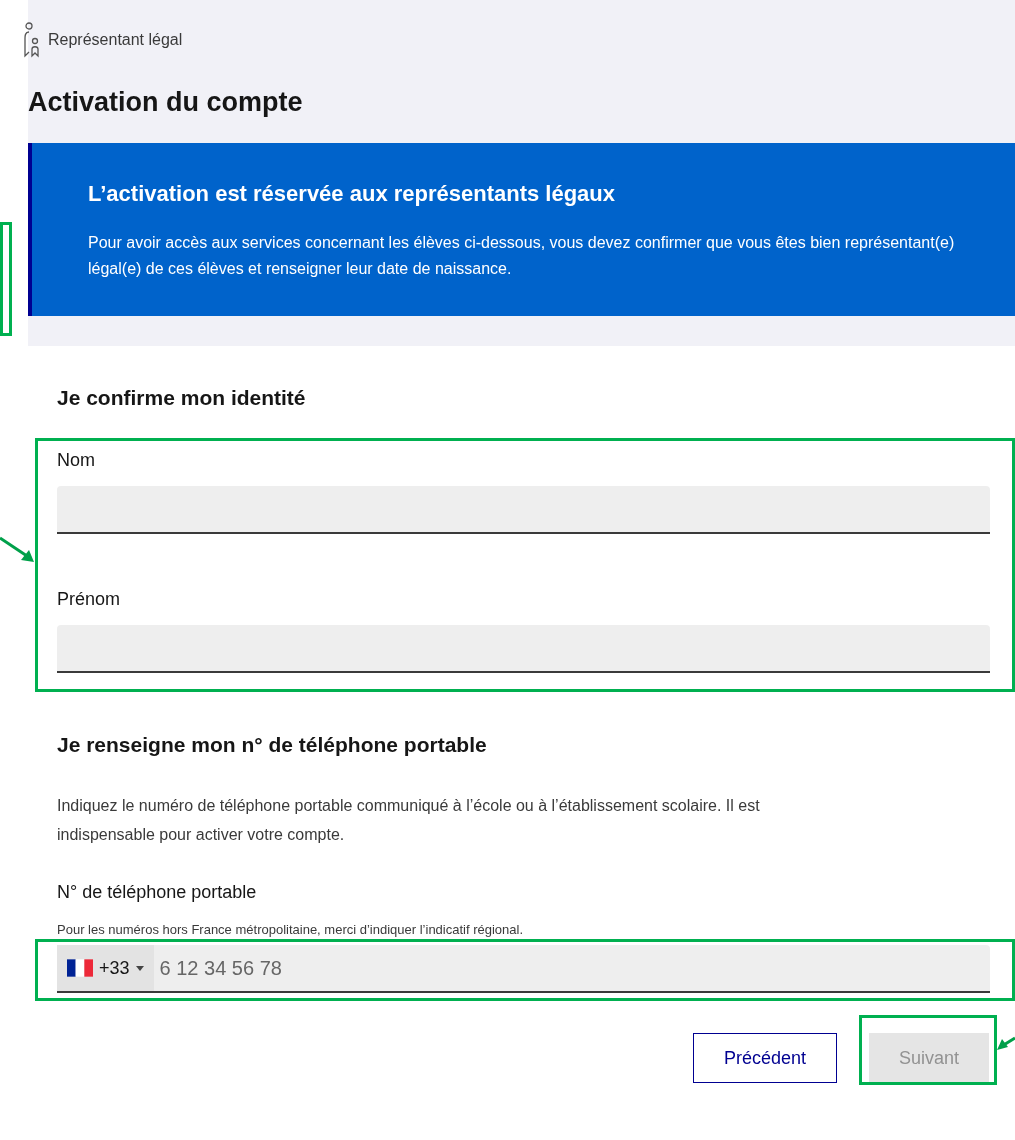 The image size is (1015, 1140). What do you see at coordinates (33, 40) in the screenshot?
I see `parent-child-icon` at bounding box center [33, 40].